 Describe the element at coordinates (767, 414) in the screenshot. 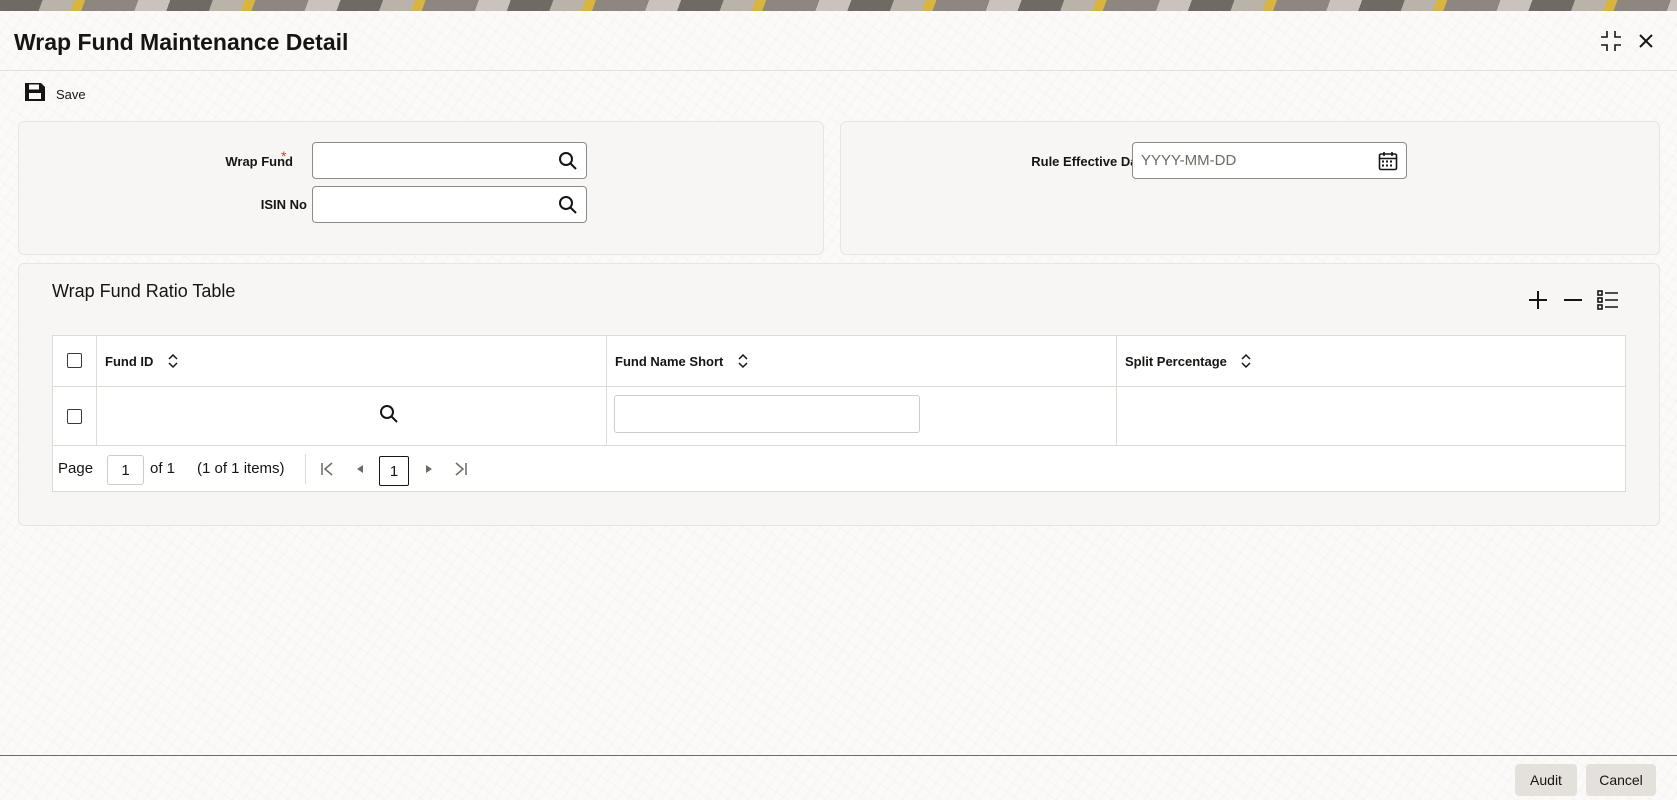

I see `fund-name-short-input` at that location.